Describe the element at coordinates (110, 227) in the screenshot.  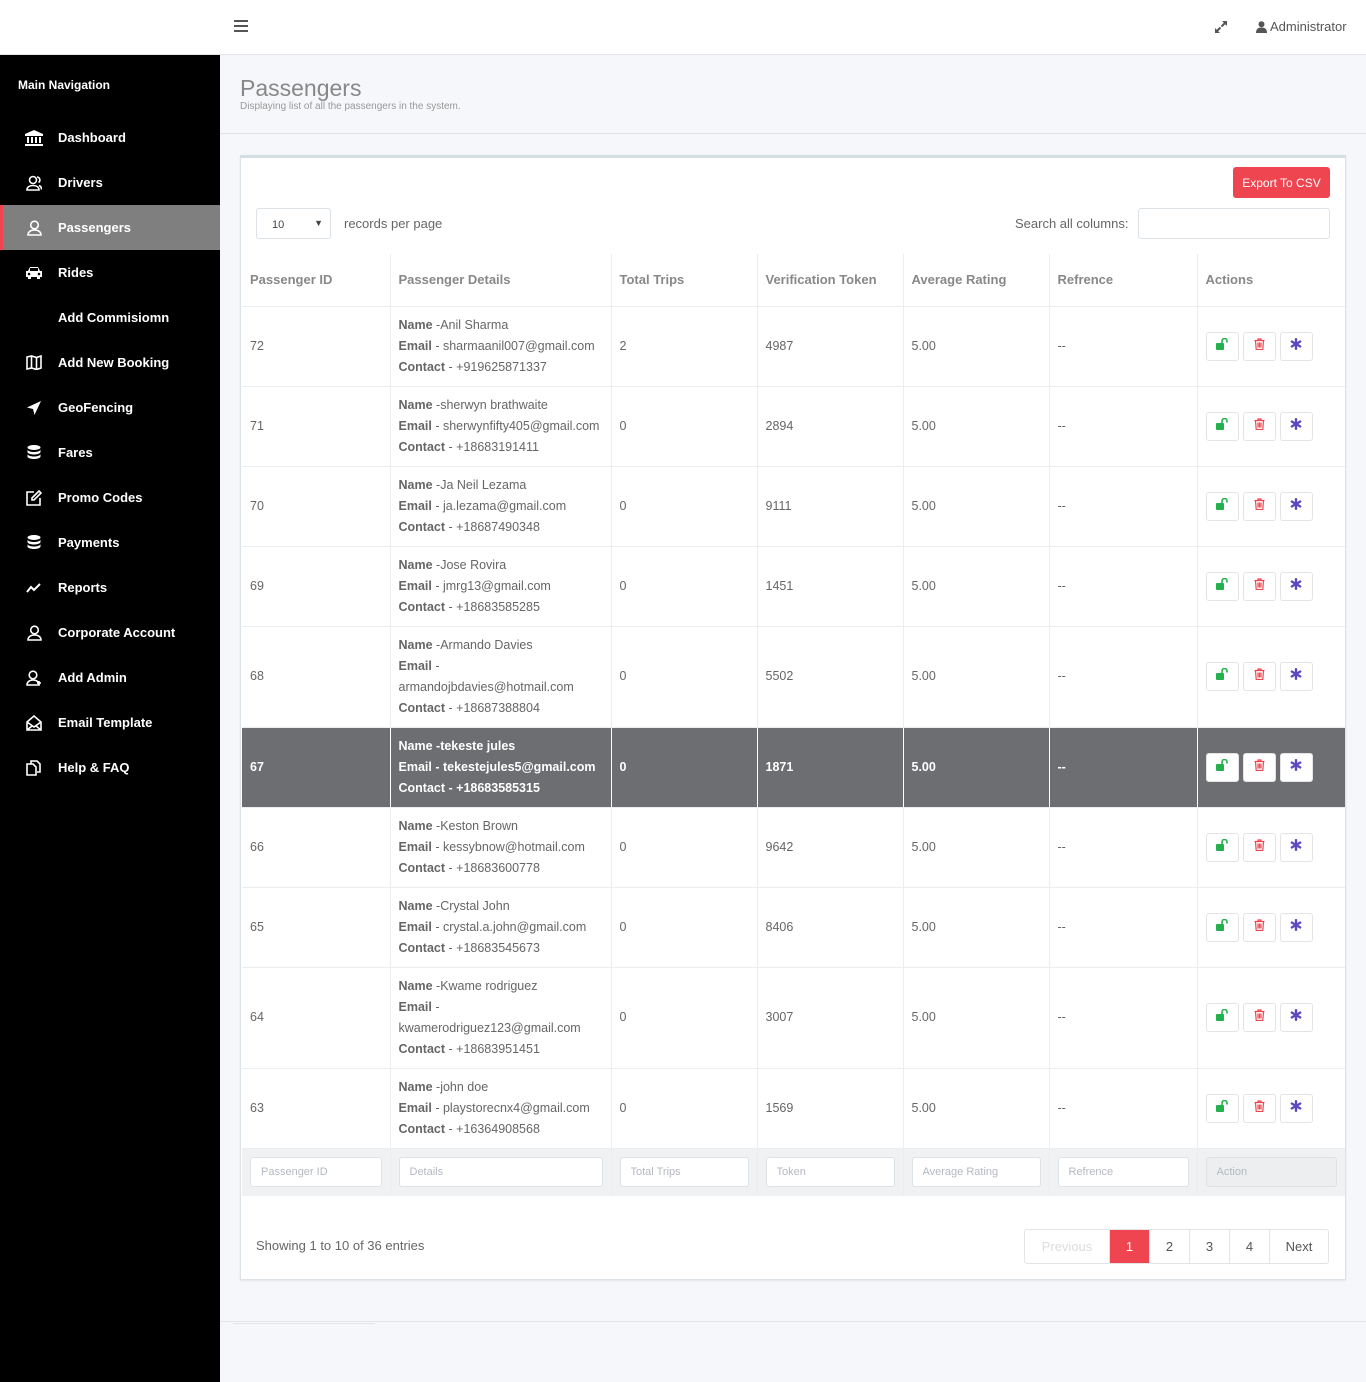
I see `sidebar-item-passengers: Passengers` at that location.